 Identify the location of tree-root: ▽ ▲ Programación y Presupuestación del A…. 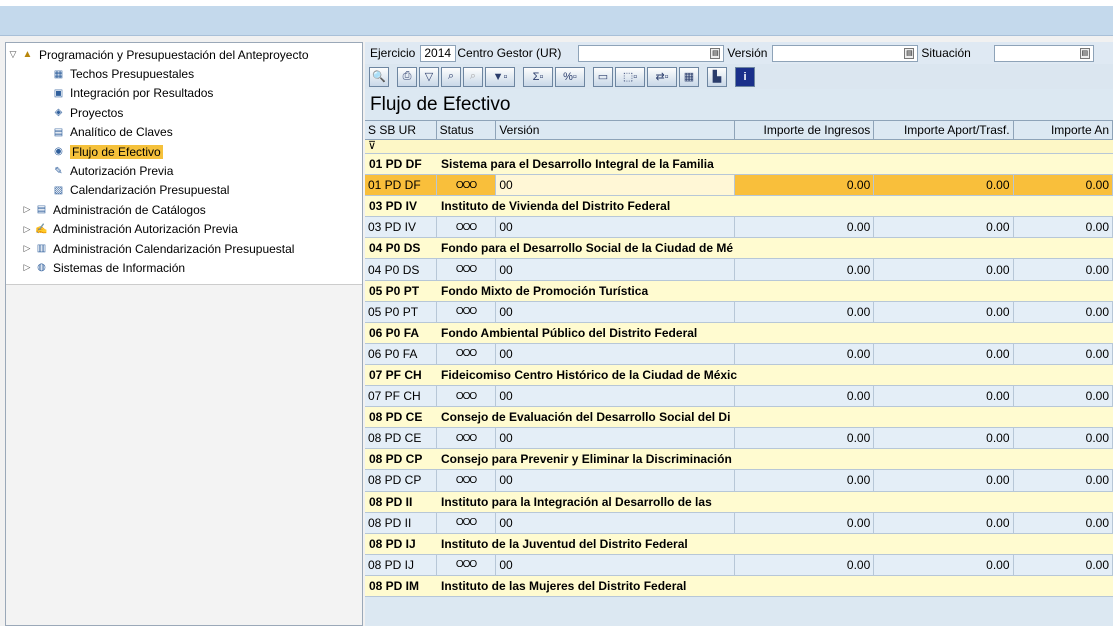
(184, 54).